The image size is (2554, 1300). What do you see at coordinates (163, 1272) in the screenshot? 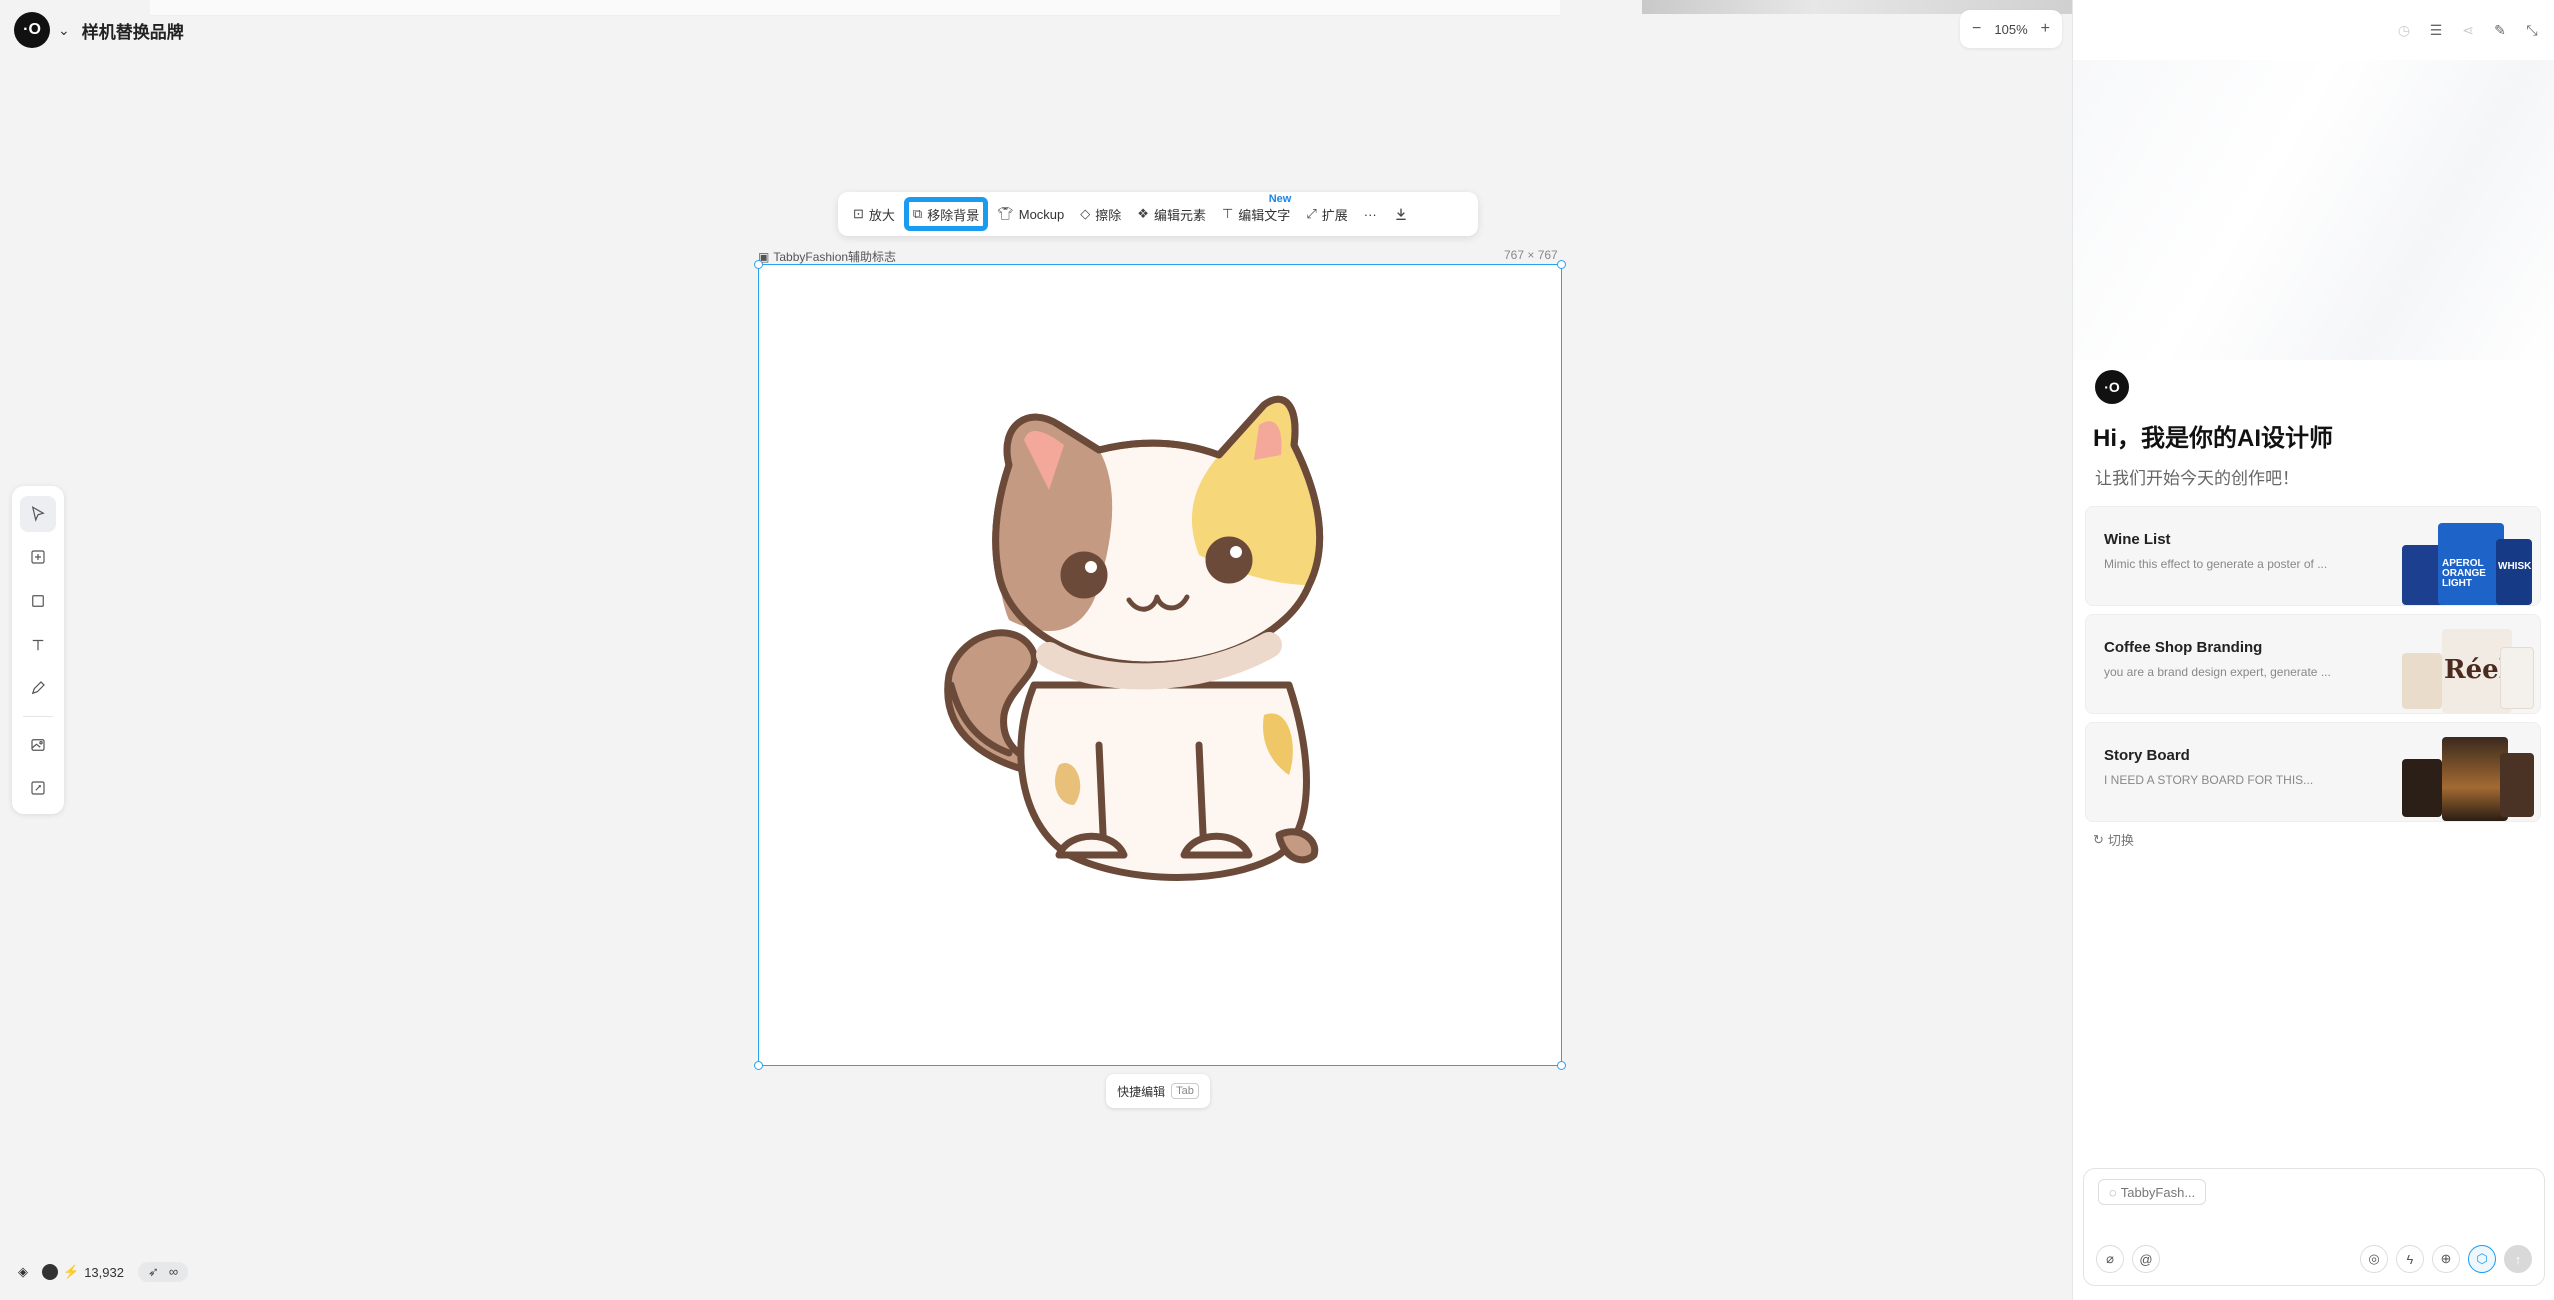
I see `plan-pill: ➶ ∞` at bounding box center [163, 1272].